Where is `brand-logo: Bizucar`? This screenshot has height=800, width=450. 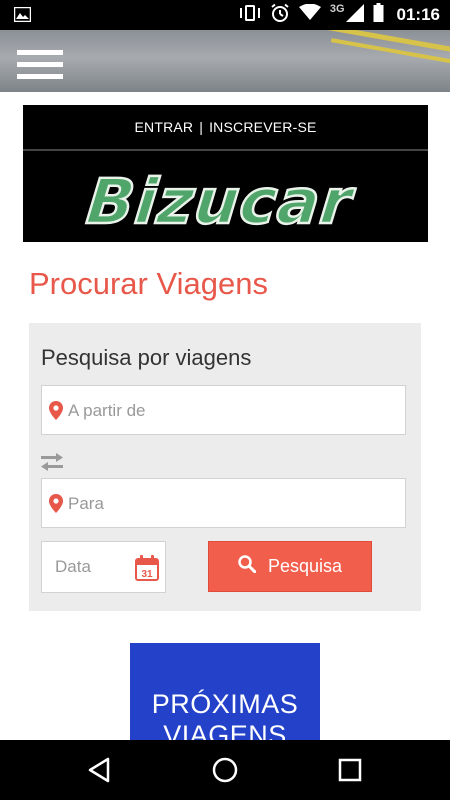 brand-logo: Bizucar is located at coordinates (225, 196).